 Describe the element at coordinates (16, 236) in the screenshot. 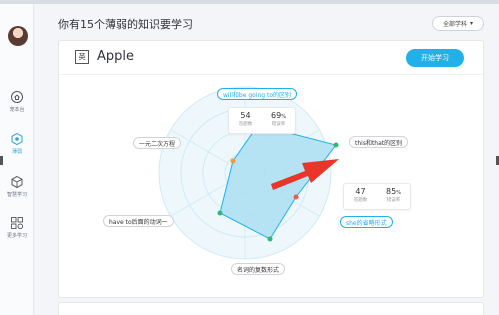

I see `sidebar-item-label: 更多学习` at that location.